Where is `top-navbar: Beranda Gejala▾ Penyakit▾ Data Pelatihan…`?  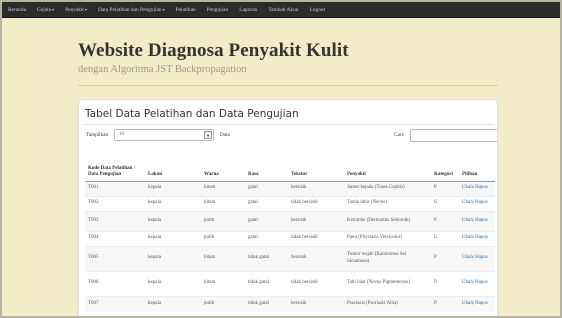 top-navbar: Beranda Gejala▾ Penyakit▾ Data Pelatihan… is located at coordinates (281, 10).